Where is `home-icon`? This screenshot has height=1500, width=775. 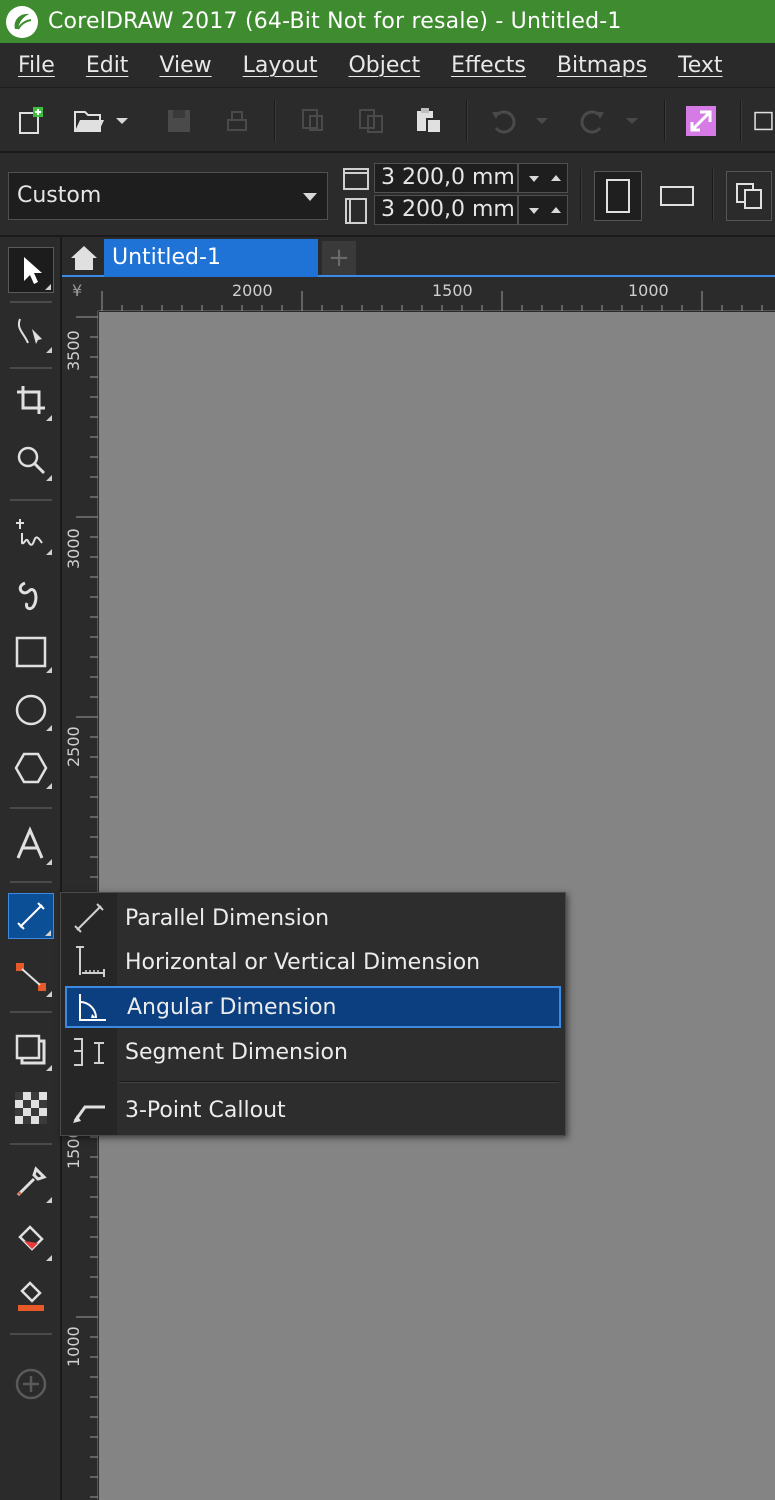 home-icon is located at coordinates (84, 258).